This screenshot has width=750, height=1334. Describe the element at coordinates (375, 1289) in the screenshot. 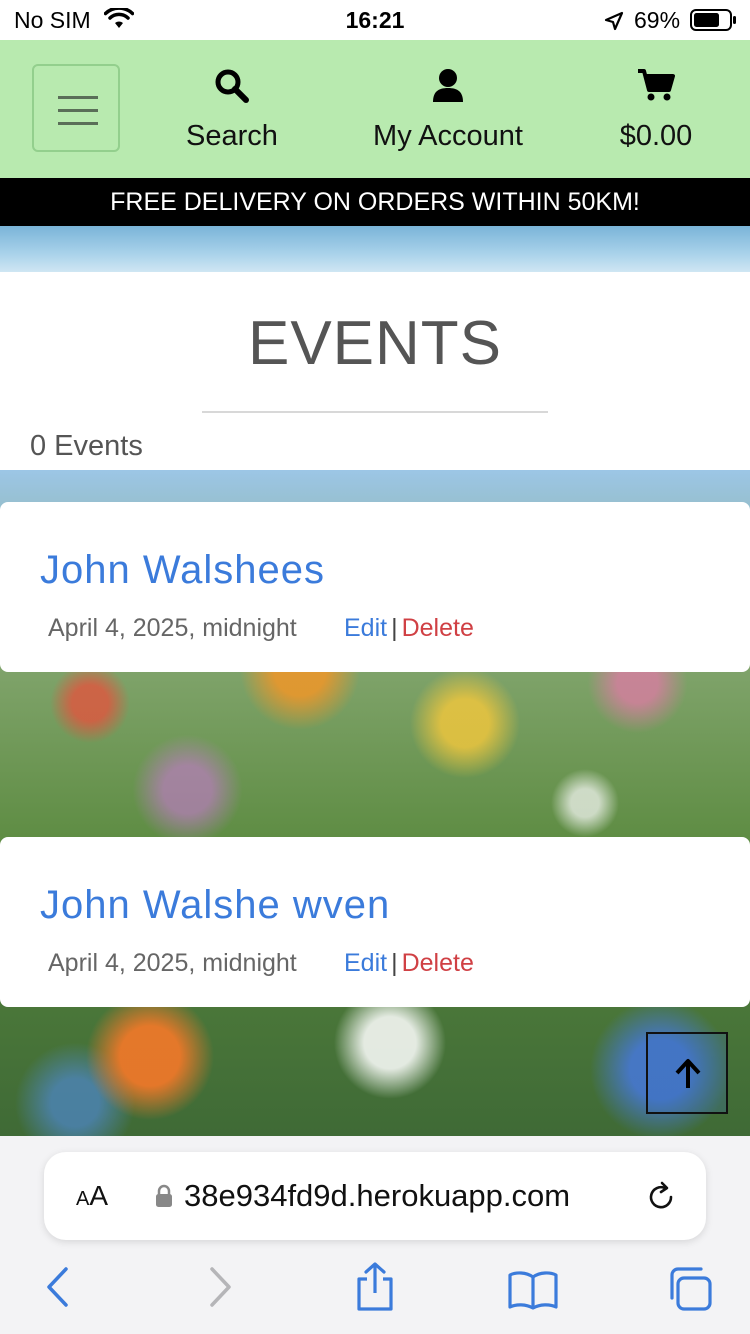

I see `share-icon` at that location.